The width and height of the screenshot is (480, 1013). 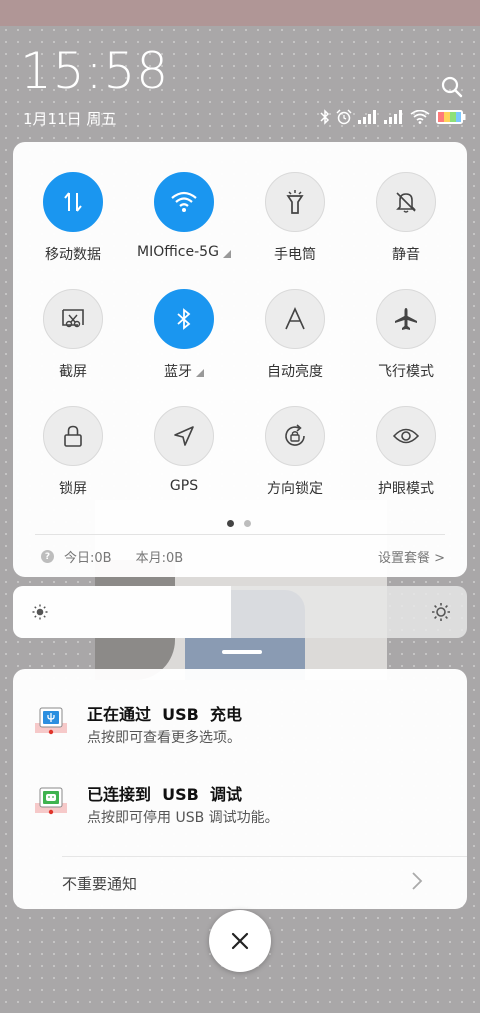 I want to click on brightness-high-icon, so click(x=441, y=612).